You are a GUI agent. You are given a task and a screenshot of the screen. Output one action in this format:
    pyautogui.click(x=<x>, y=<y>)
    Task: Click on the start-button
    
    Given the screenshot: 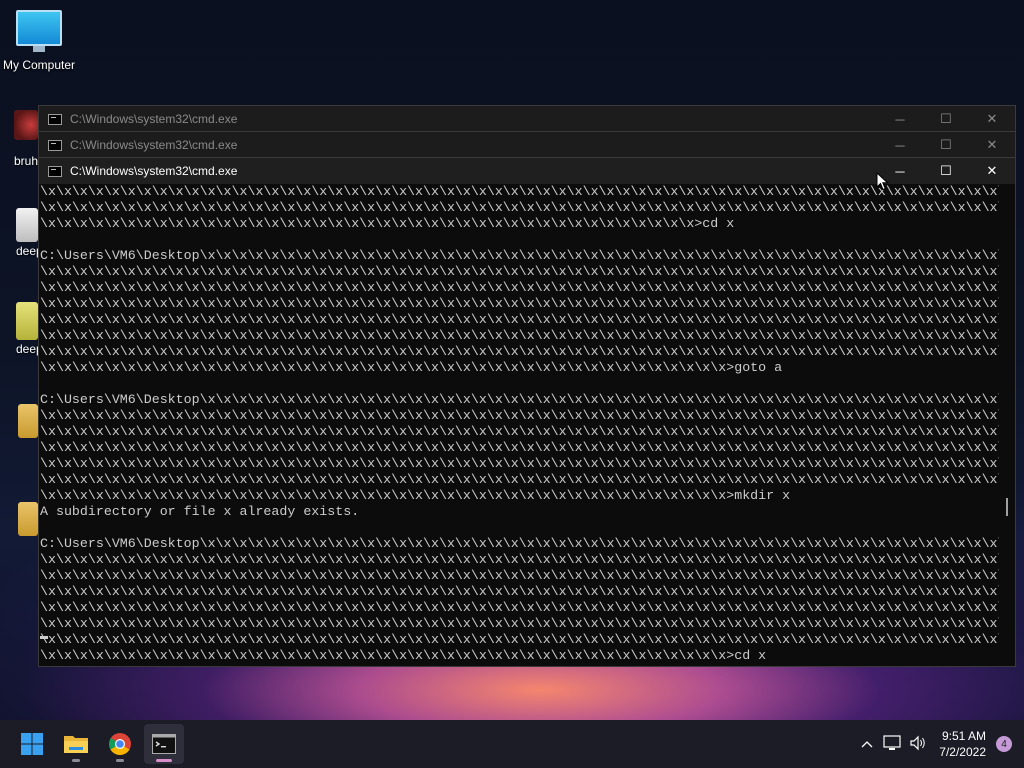 What is the action you would take?
    pyautogui.click(x=32, y=744)
    